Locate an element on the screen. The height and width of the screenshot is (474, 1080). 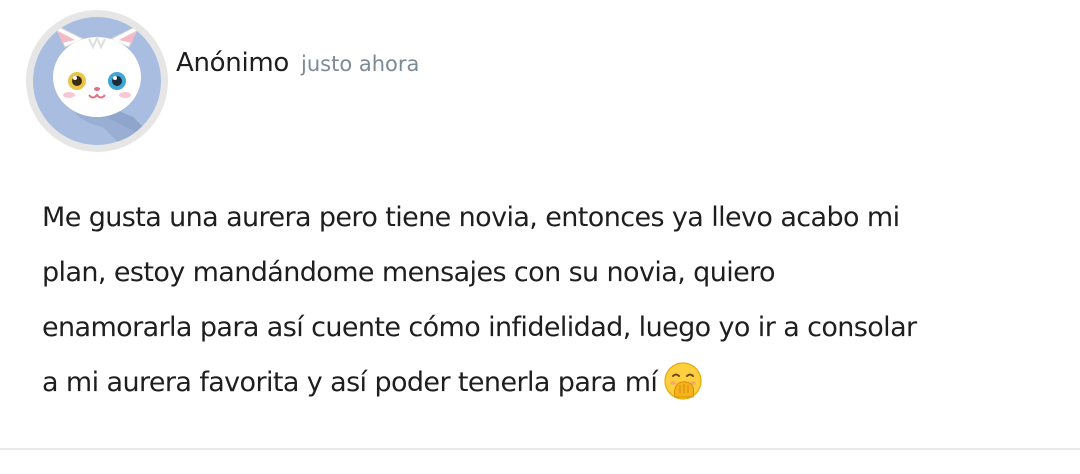
avatar is located at coordinates (97, 81).